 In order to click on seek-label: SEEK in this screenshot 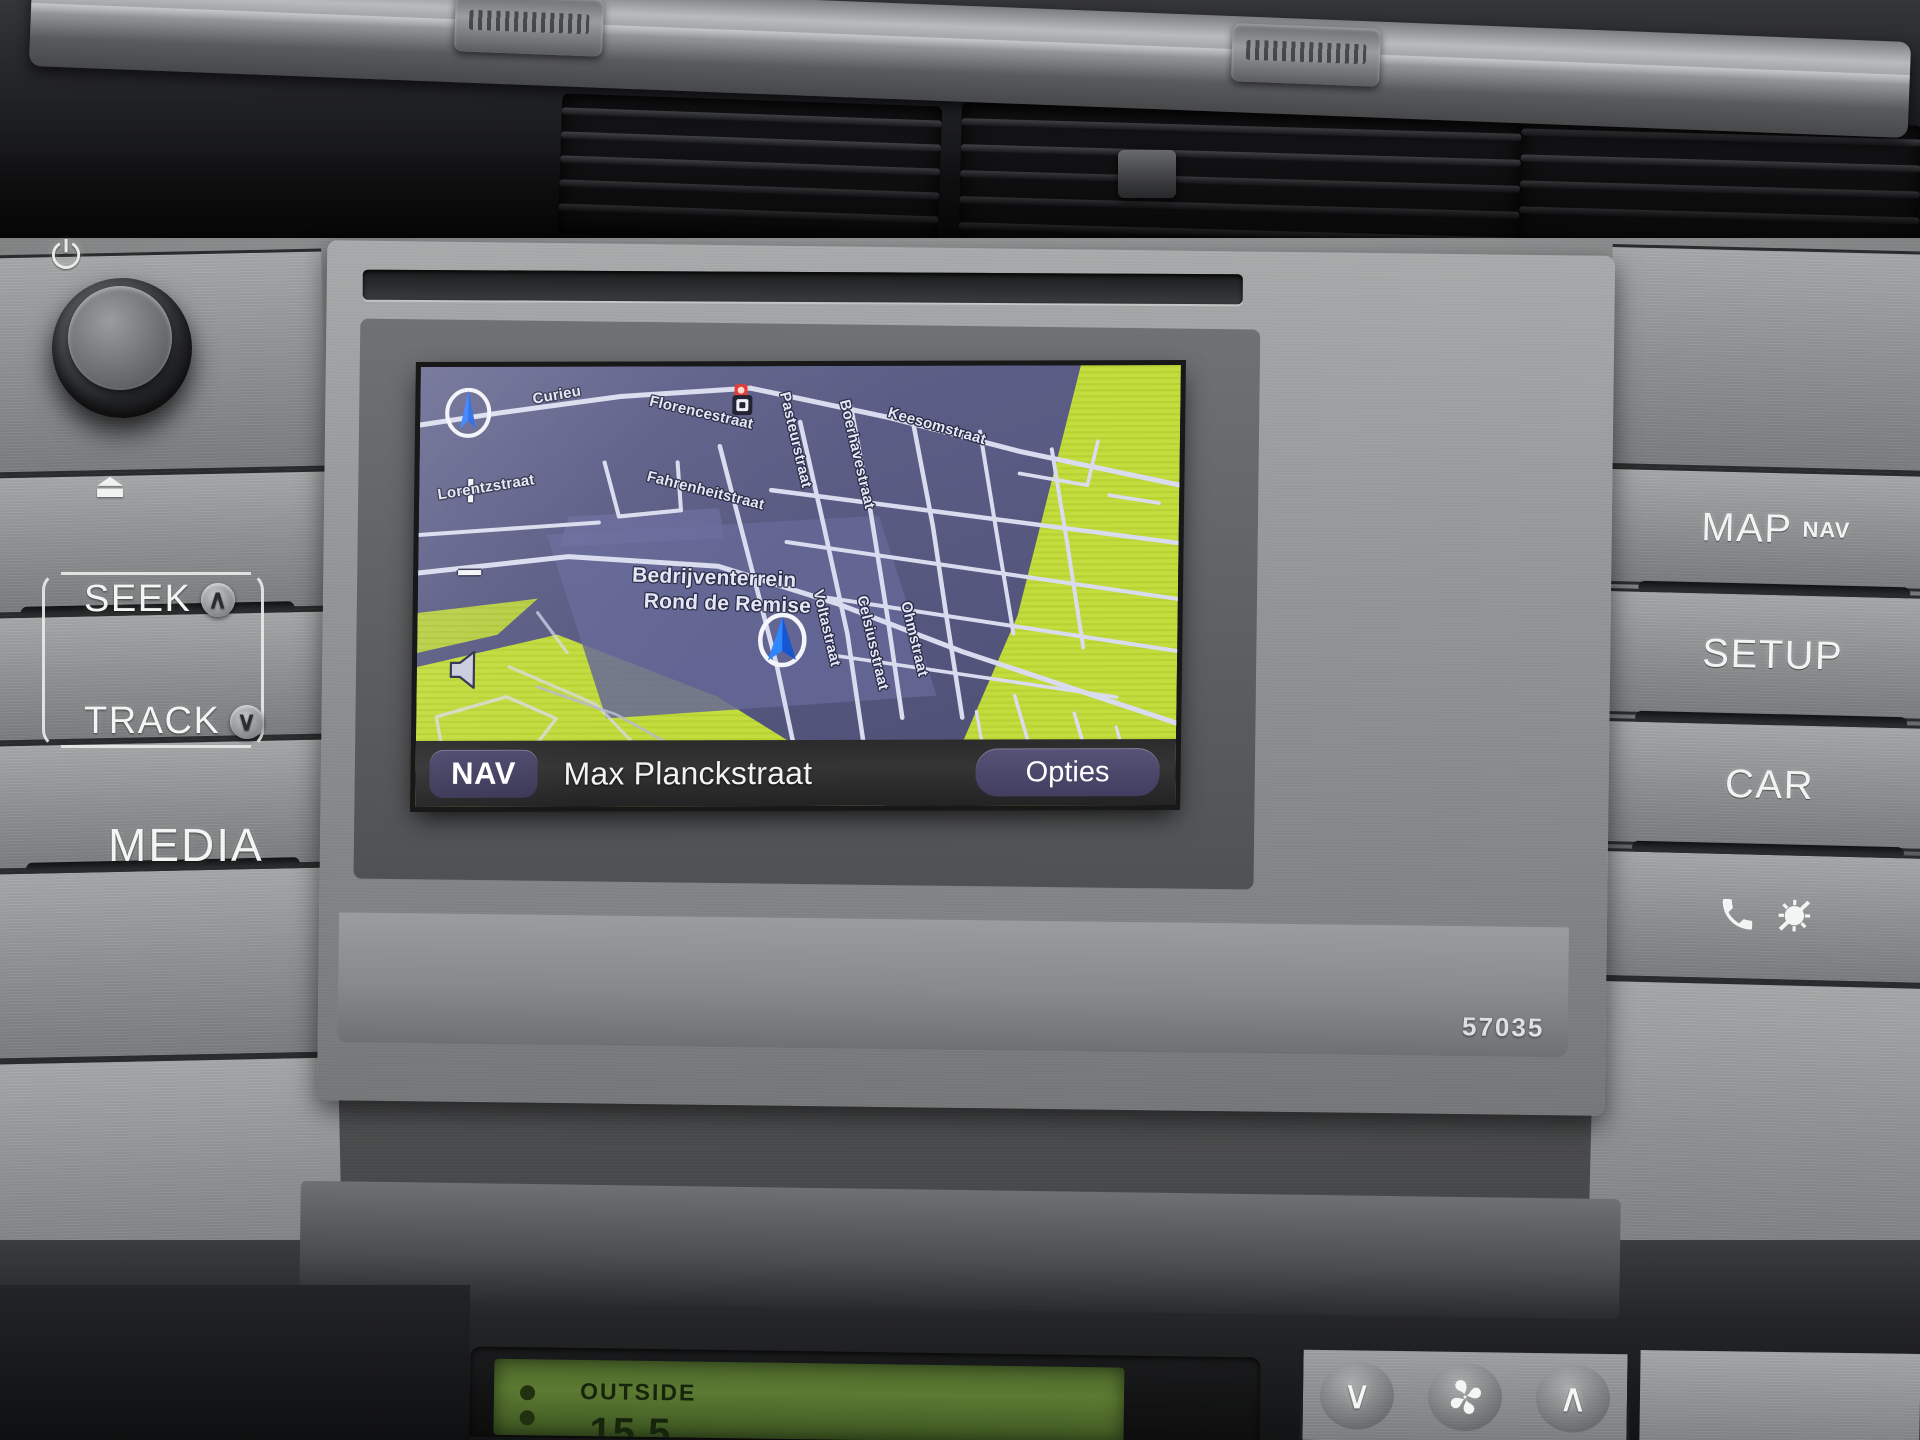, I will do `click(138, 599)`.